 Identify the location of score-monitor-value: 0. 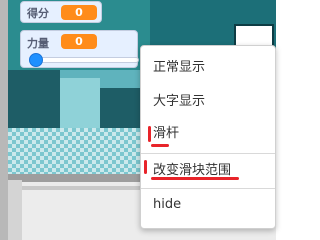
(79, 12).